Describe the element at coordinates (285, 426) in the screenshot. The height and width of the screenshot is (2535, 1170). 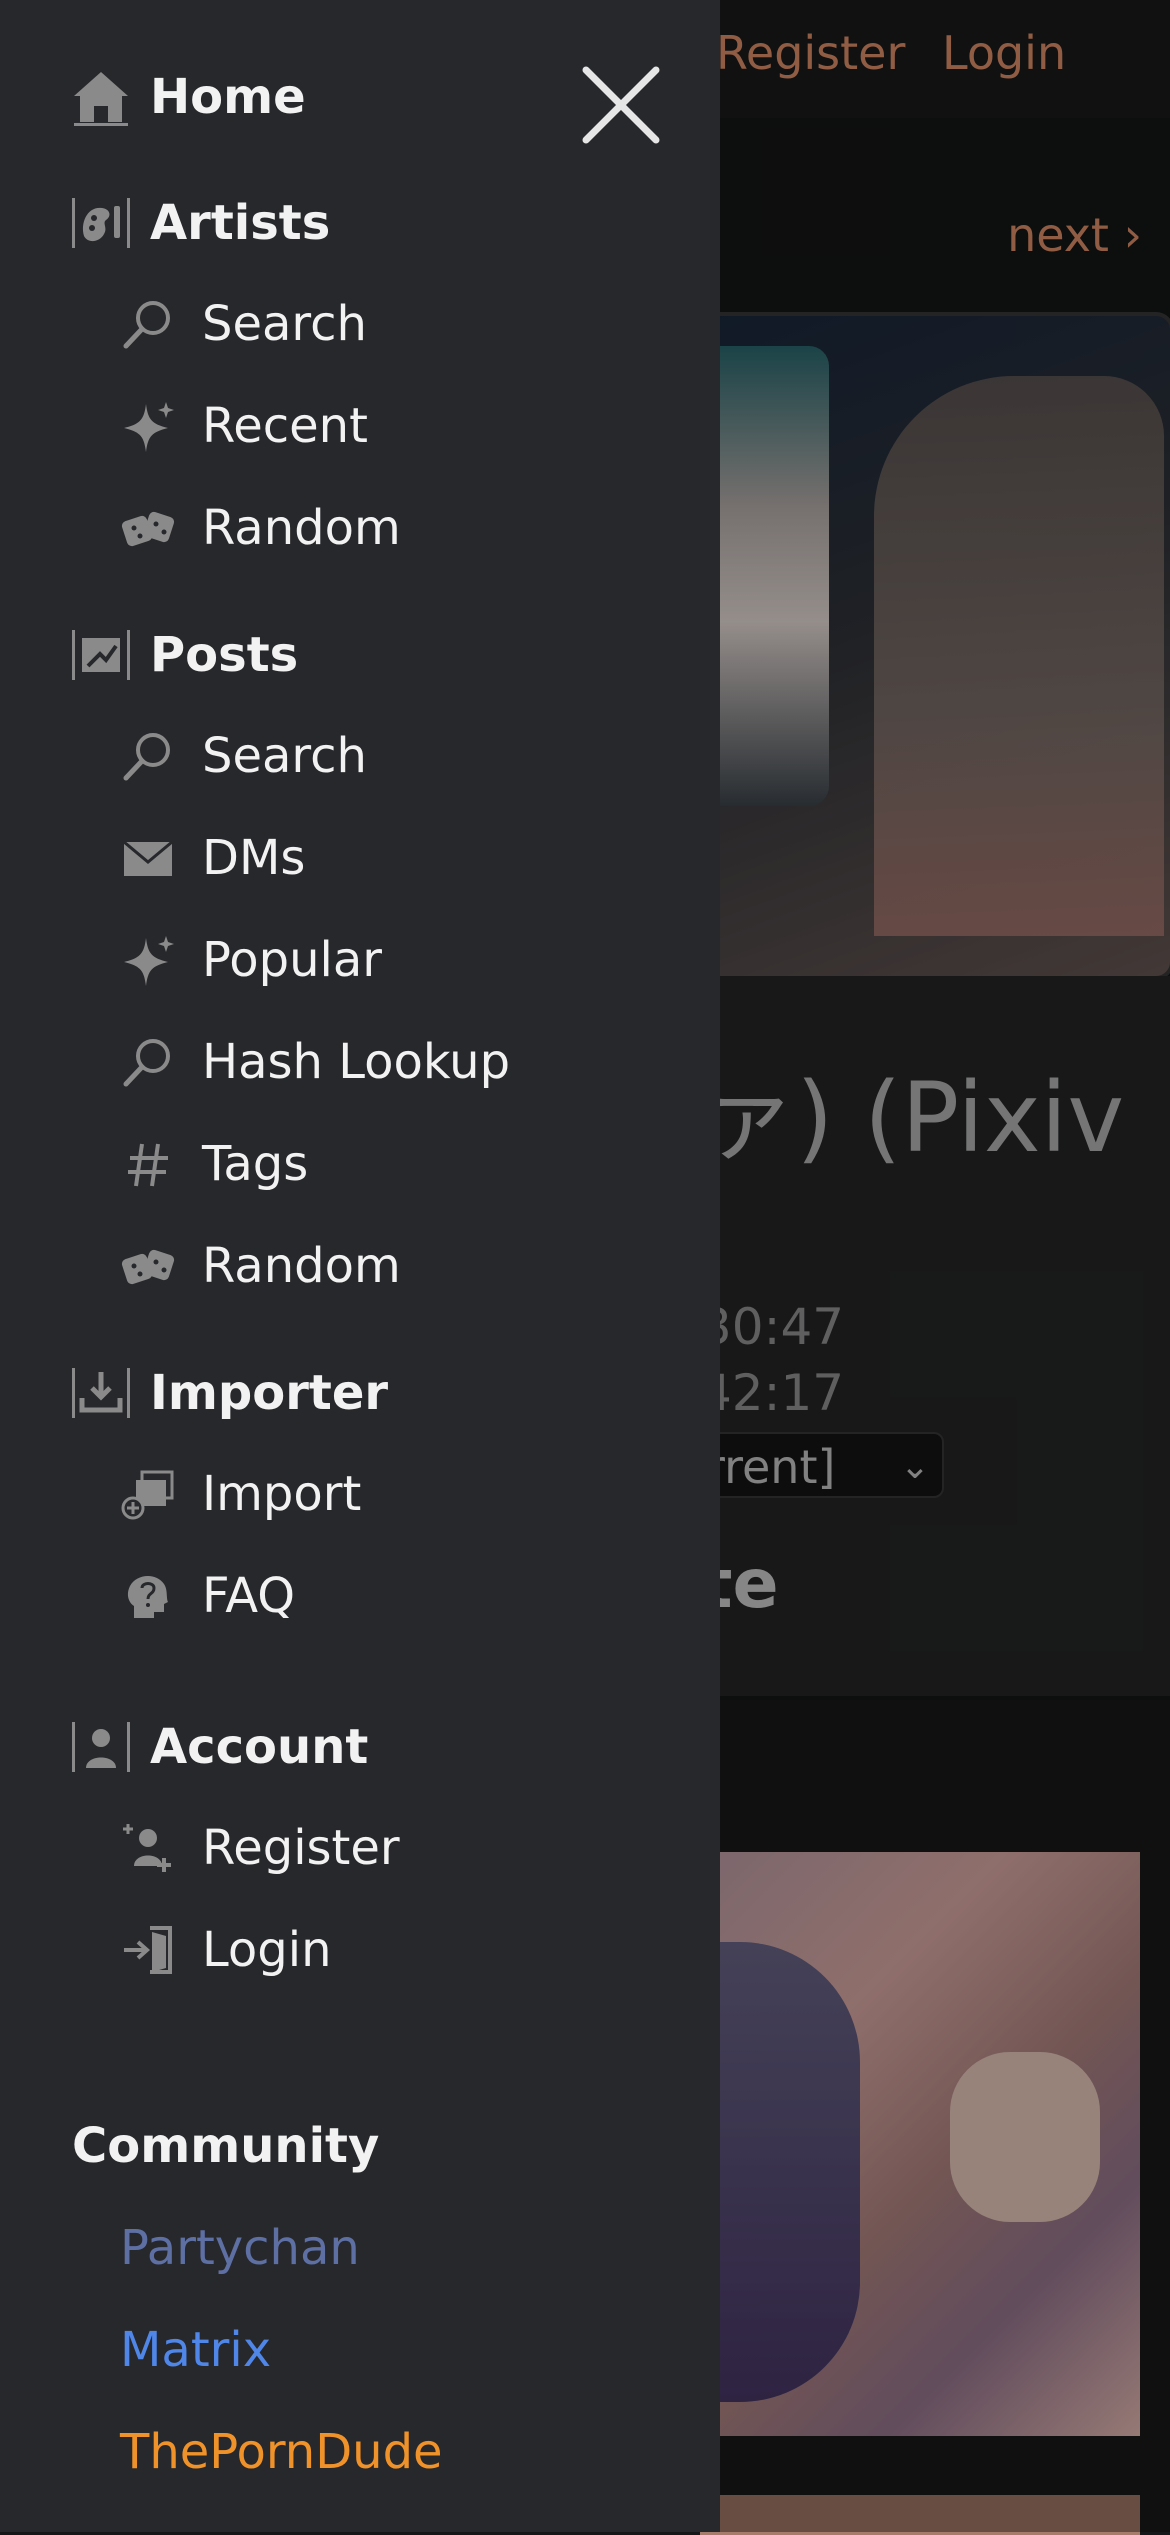
I see `nav-artists-recent-label: Recent` at that location.